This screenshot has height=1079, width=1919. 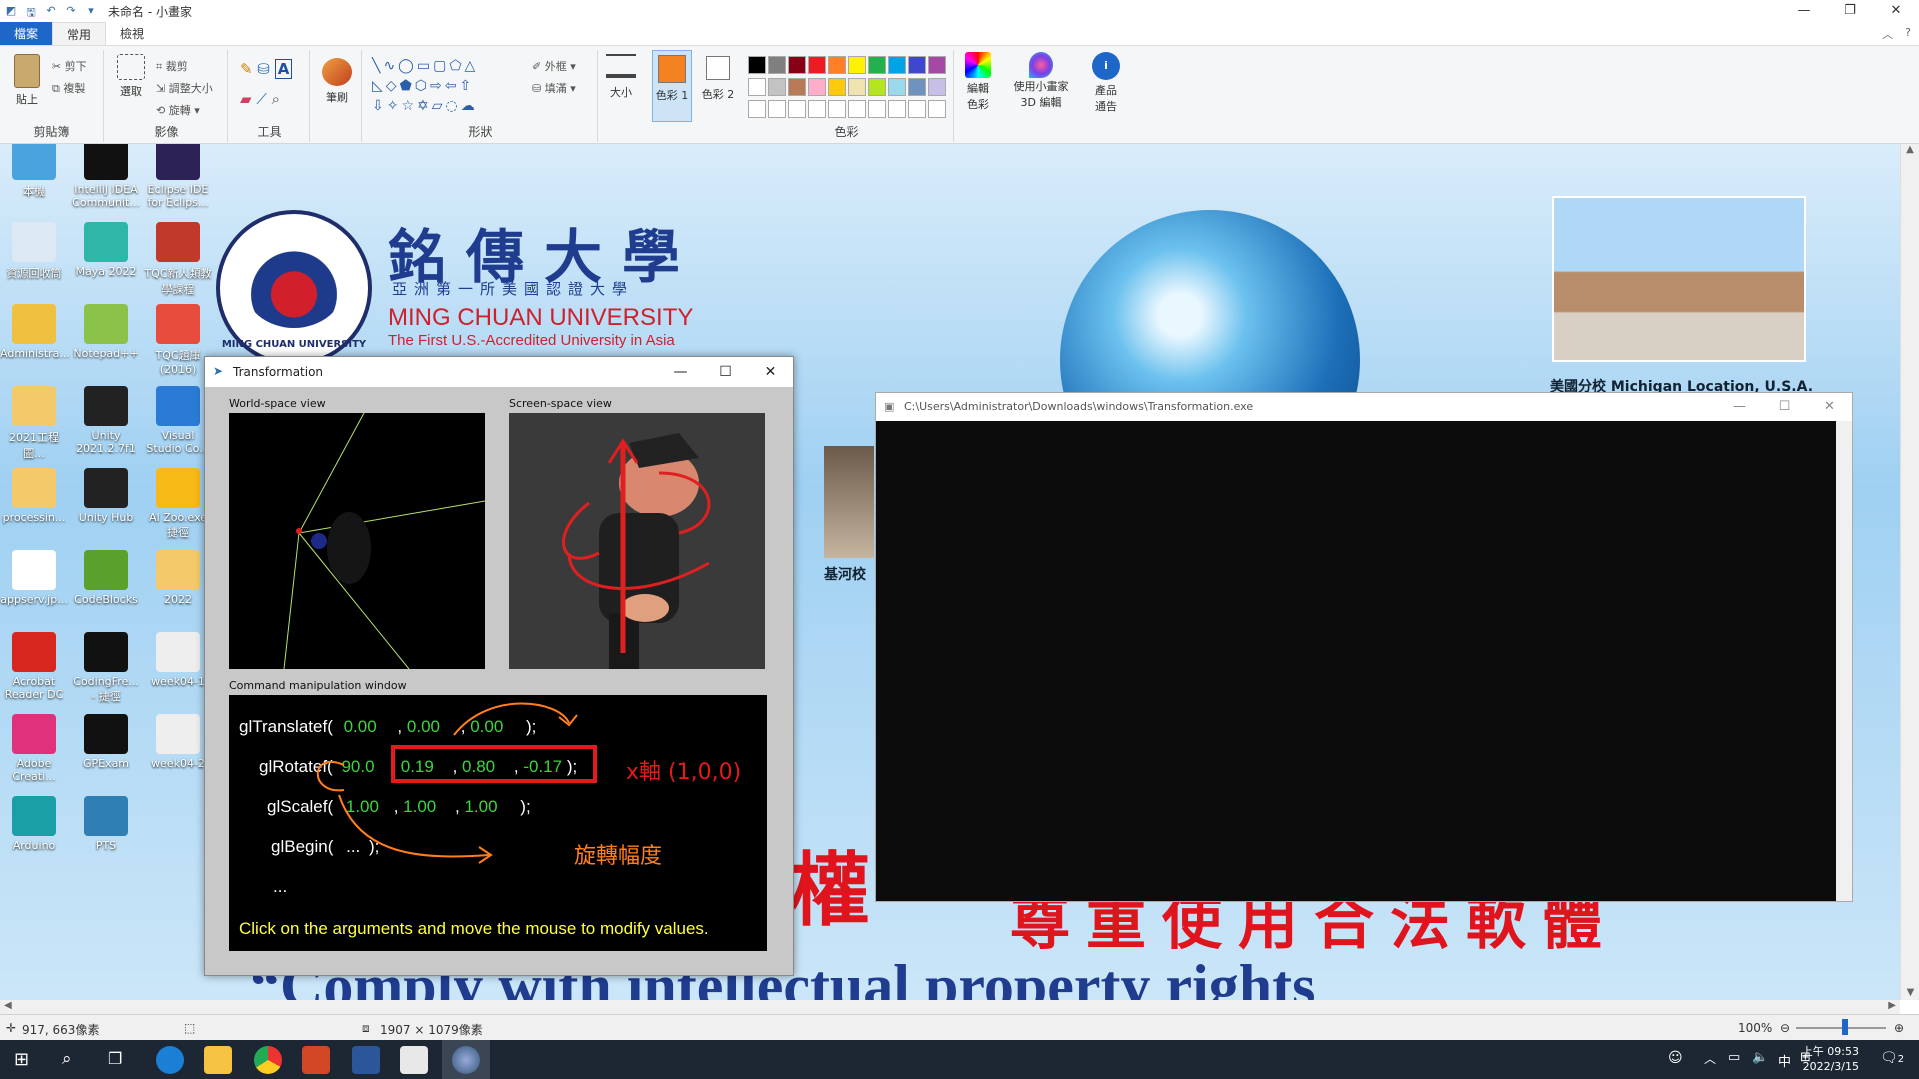 I want to click on up-arrow-shape-icon: ⇧, so click(x=466, y=86).